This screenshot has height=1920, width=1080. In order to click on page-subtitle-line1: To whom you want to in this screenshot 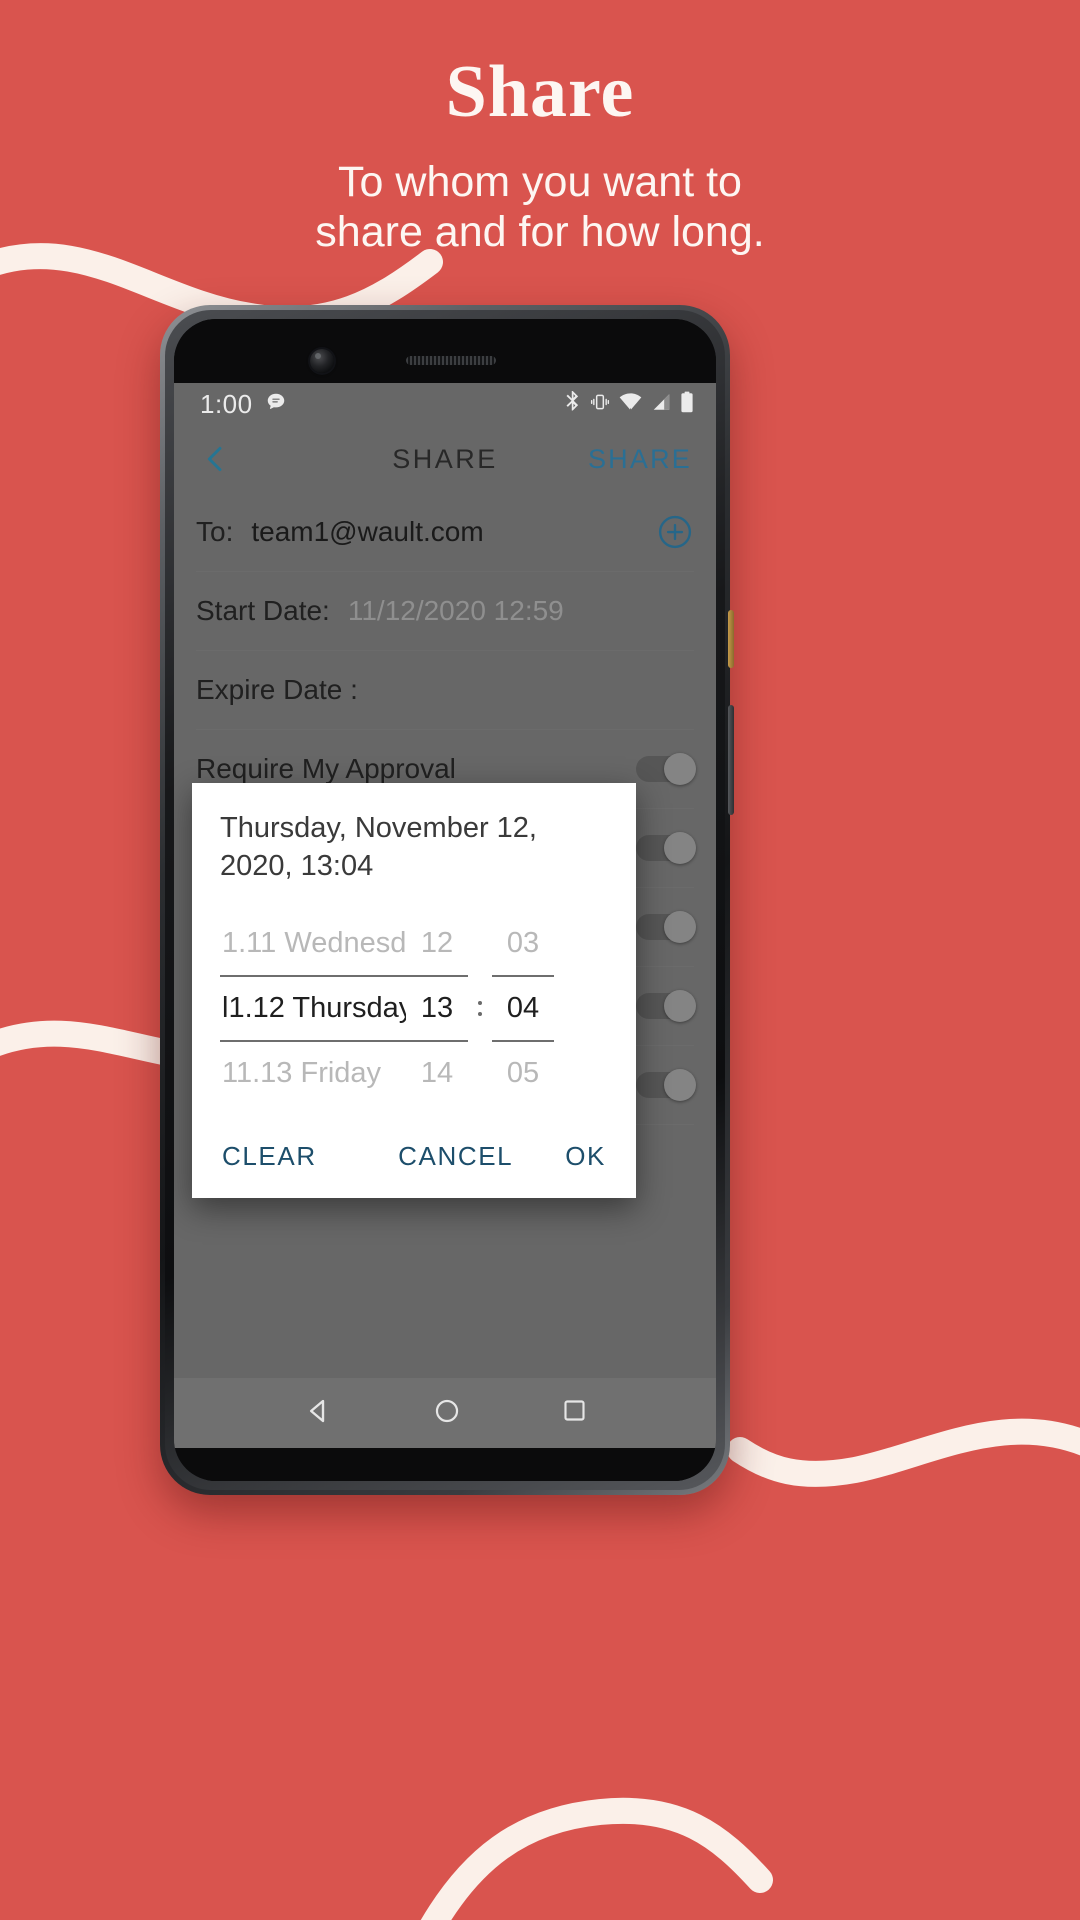, I will do `click(540, 182)`.